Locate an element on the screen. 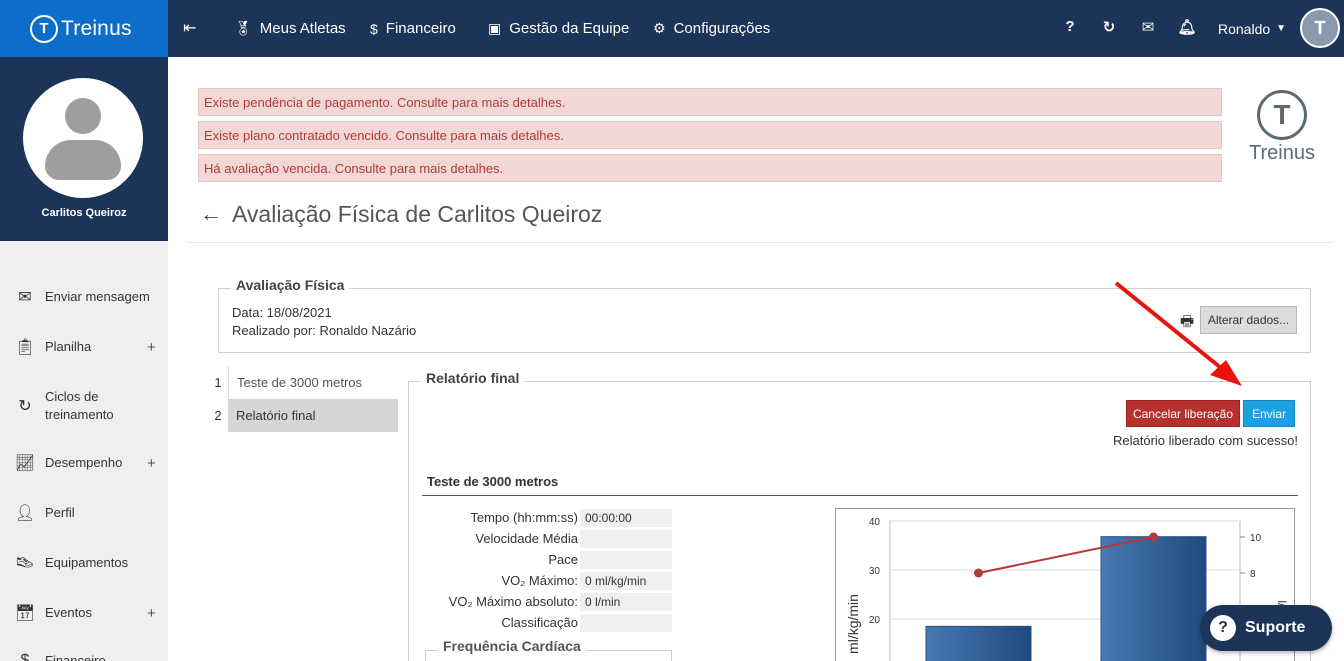 This screenshot has height=661, width=1344. sidebar-item-label: Perfil is located at coordinates (60, 512).